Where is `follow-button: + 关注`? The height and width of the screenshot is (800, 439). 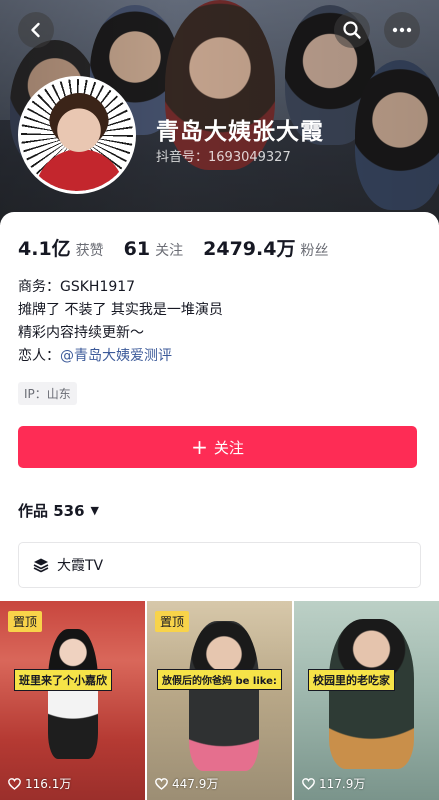
follow-button: + 关注 is located at coordinates (217, 447).